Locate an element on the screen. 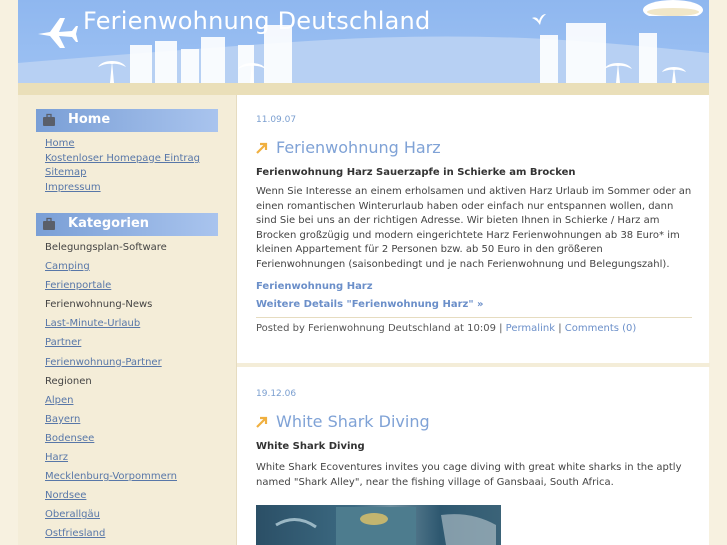 The image size is (727, 545). category-link: Bodensee is located at coordinates (69, 438).